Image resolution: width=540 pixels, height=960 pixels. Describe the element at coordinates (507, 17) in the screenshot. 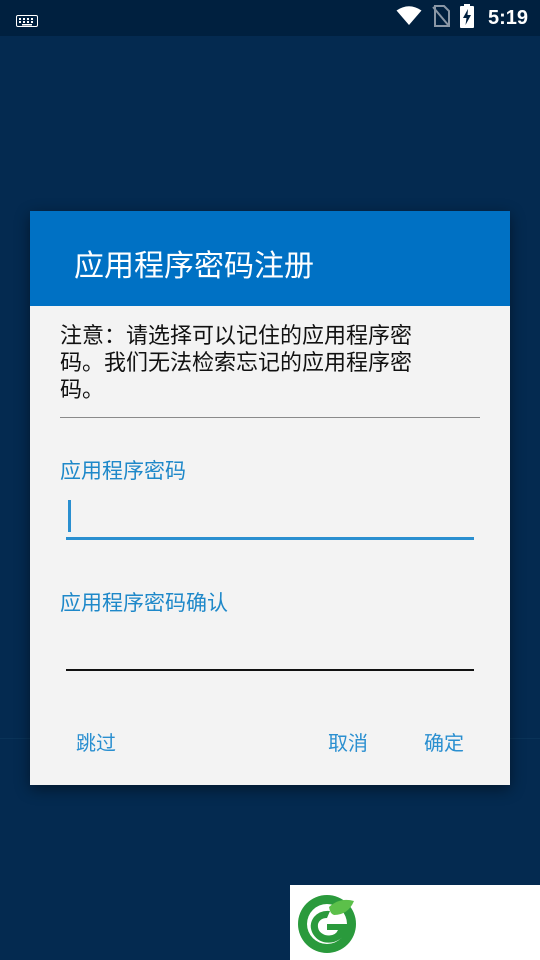

I see `clock: 5:19` at that location.